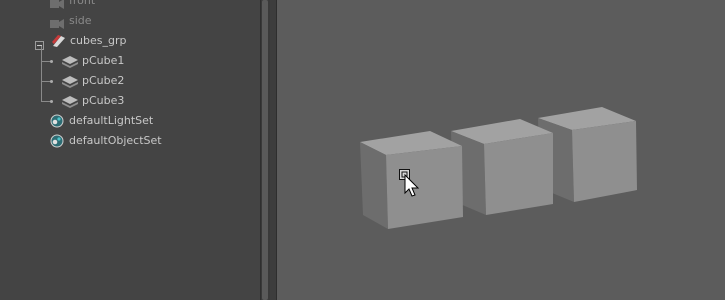 This screenshot has width=725, height=300. I want to click on outliner-item-cubes-grp: cubes_grp, so click(127, 41).